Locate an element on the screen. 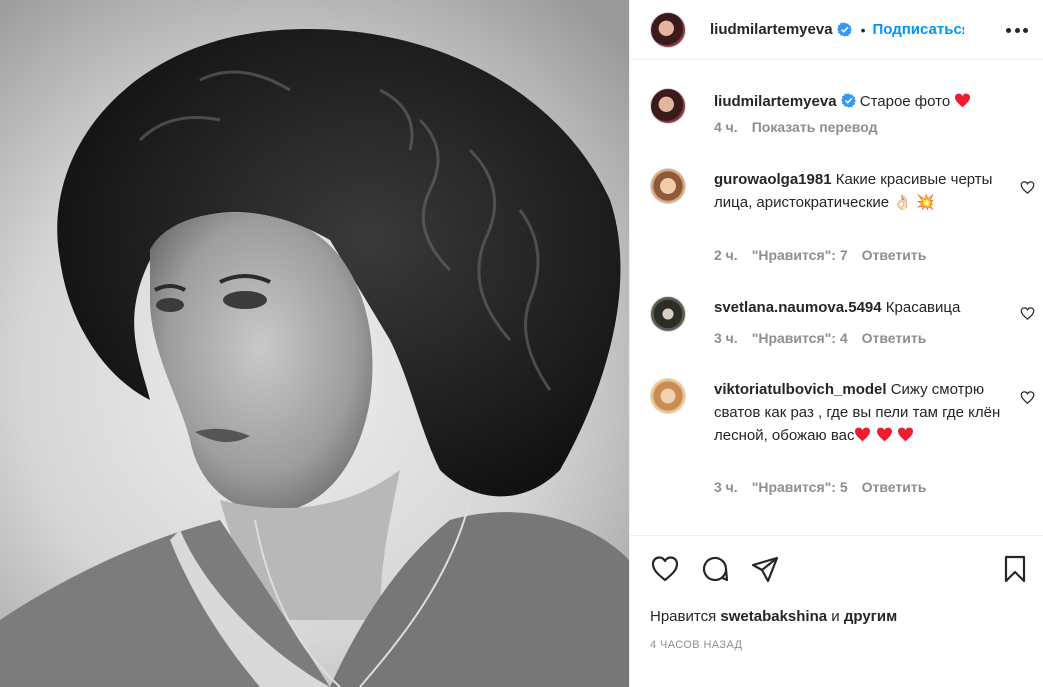 The width and height of the screenshot is (1043, 687). likes-prefix: Нравится is located at coordinates (683, 616).